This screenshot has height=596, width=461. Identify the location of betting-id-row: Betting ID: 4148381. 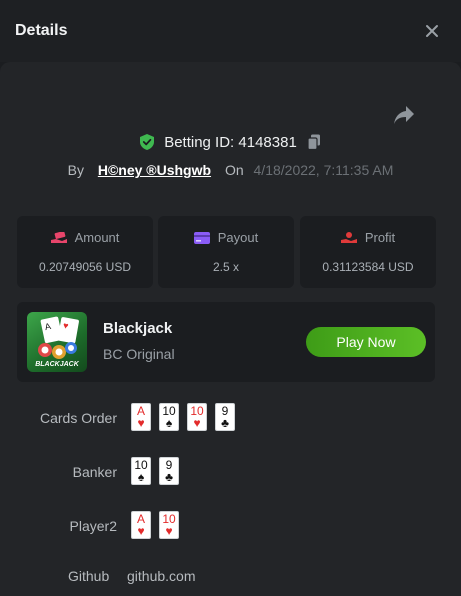
(230, 144).